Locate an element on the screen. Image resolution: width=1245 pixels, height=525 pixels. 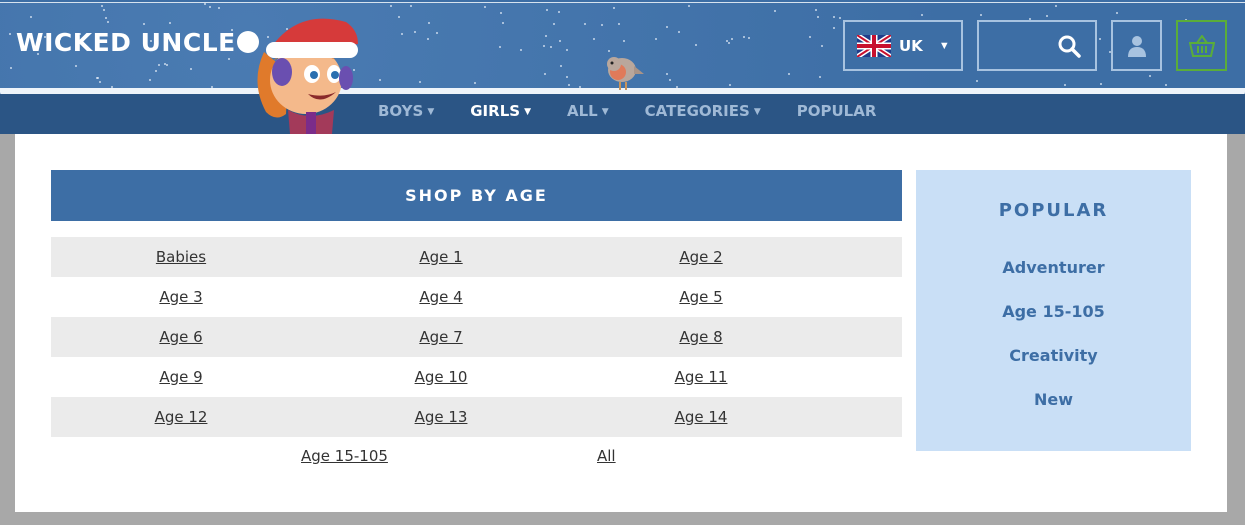
table-cell: Age 11 is located at coordinates (701, 377).